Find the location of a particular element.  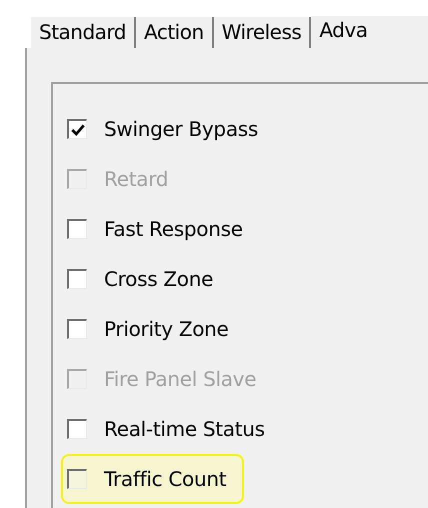

checkbox-label: Cross Zone is located at coordinates (159, 279).